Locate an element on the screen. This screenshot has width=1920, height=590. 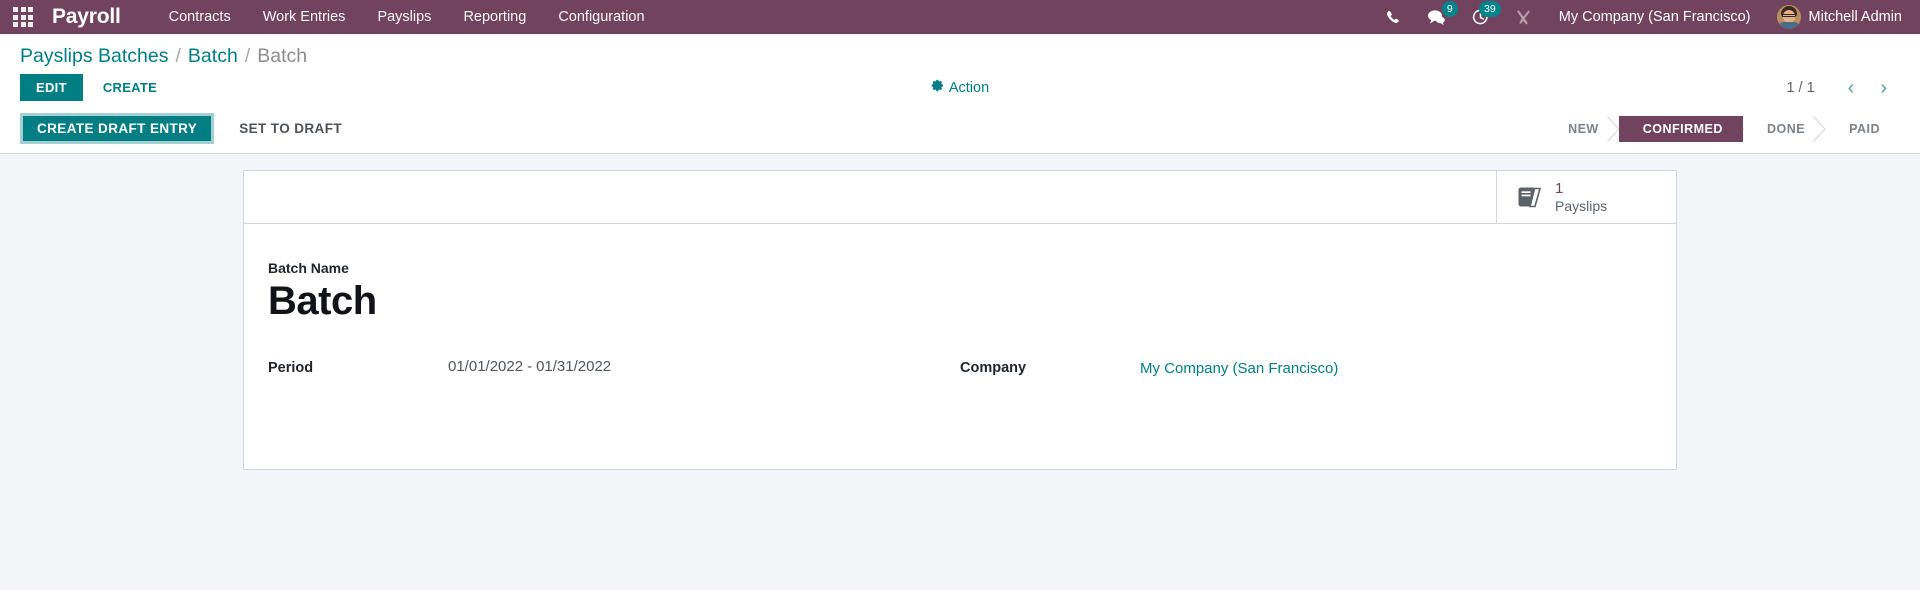
batch-name-value: Batch is located at coordinates (960, 301).